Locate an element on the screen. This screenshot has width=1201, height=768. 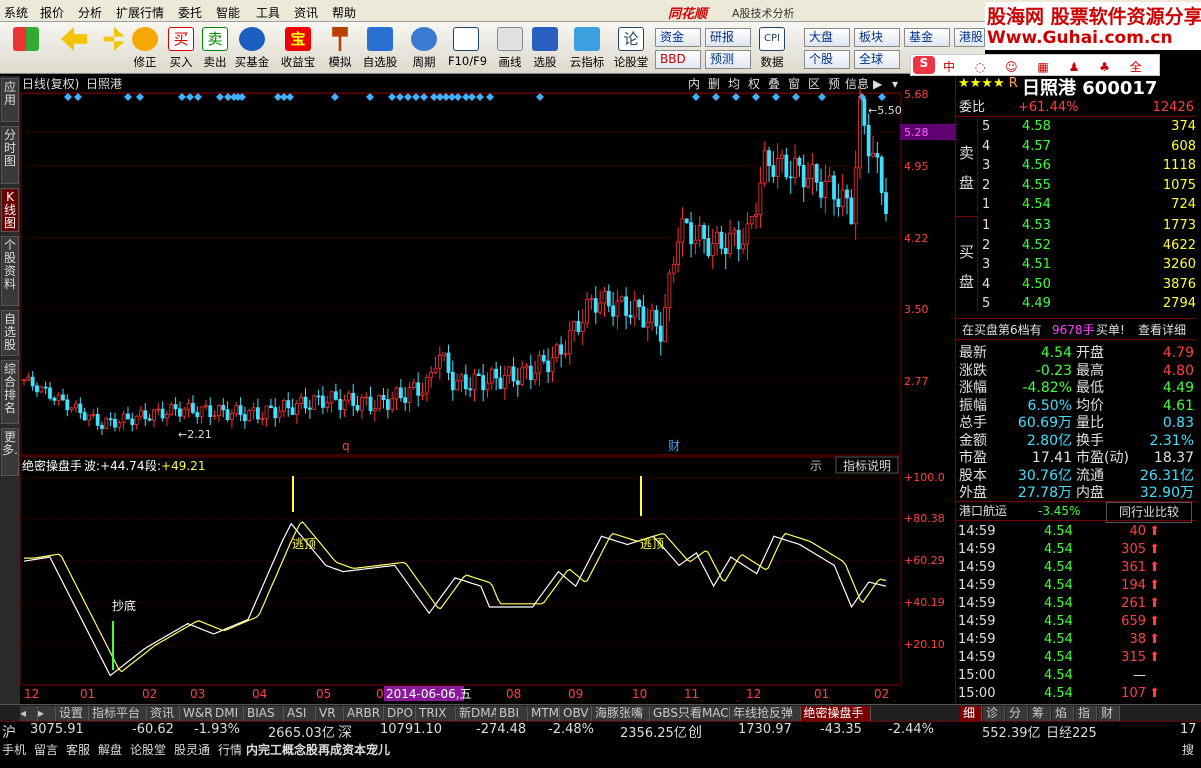
fix-button: 修正 is located at coordinates (145, 49).